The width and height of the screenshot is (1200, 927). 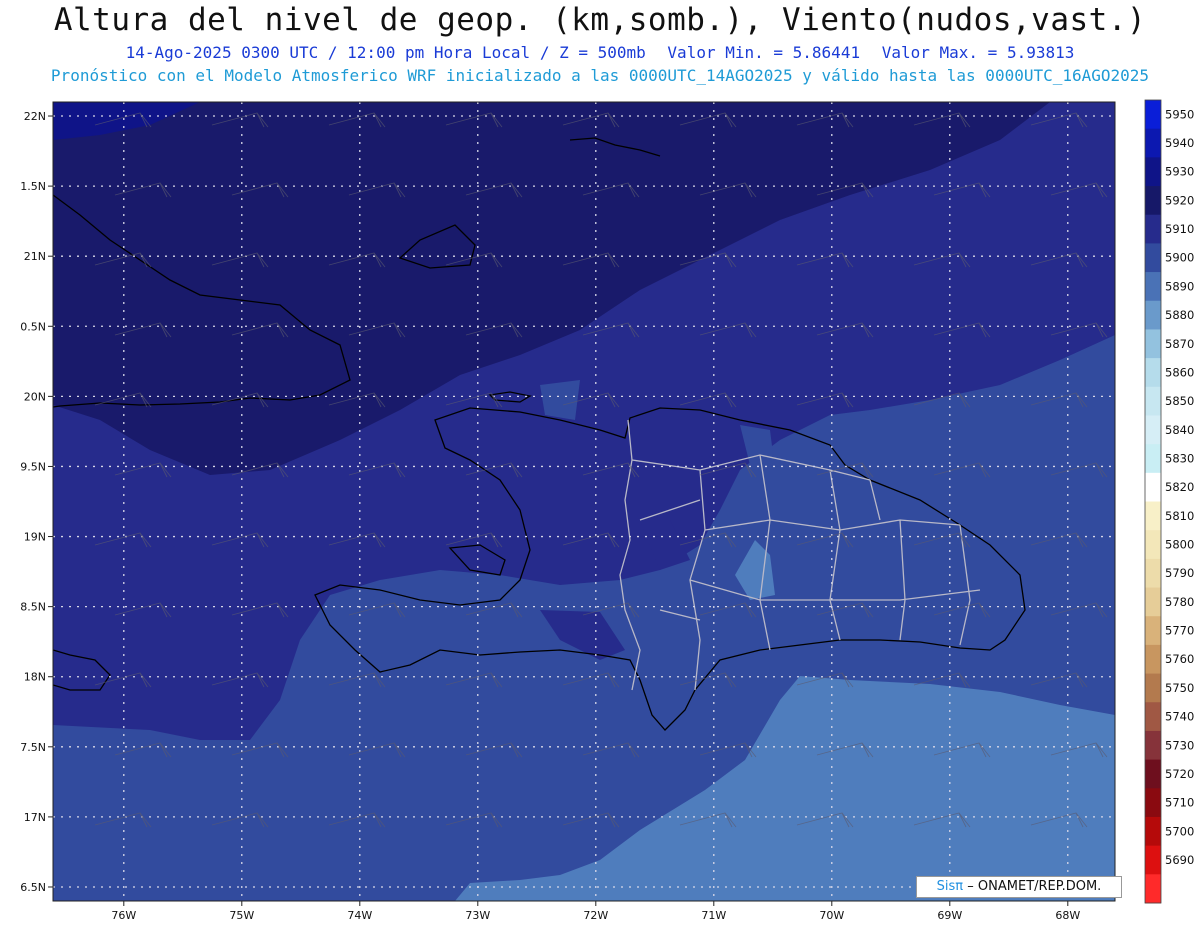 What do you see at coordinates (560, 400) in the screenshot?
I see `shade-patch` at bounding box center [560, 400].